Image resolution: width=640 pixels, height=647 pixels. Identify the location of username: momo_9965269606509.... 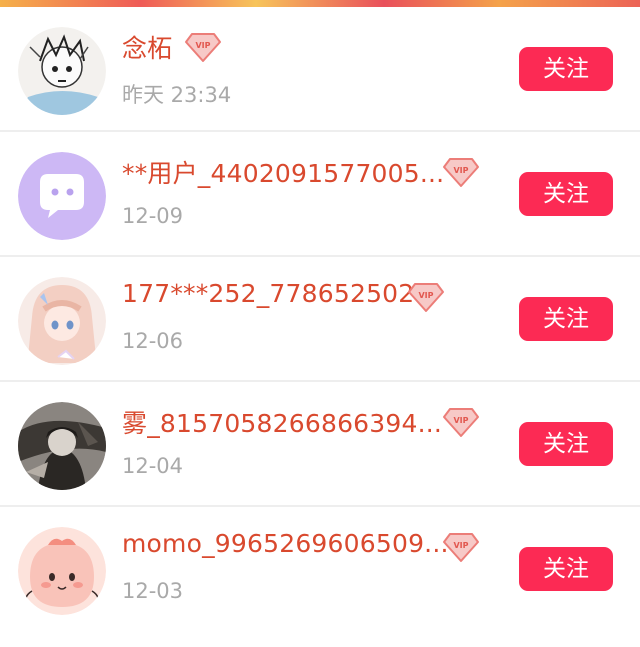
(285, 543).